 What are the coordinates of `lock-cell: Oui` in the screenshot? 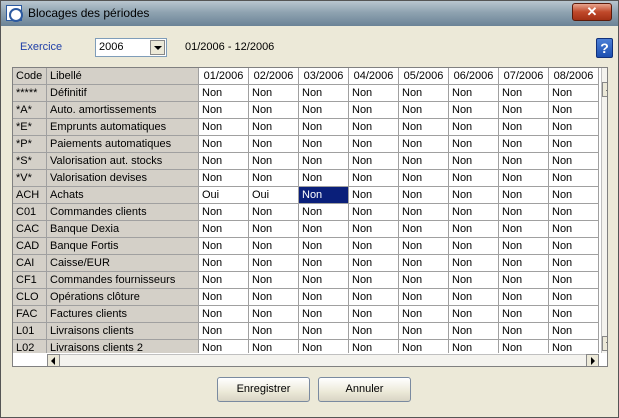 It's located at (274, 195).